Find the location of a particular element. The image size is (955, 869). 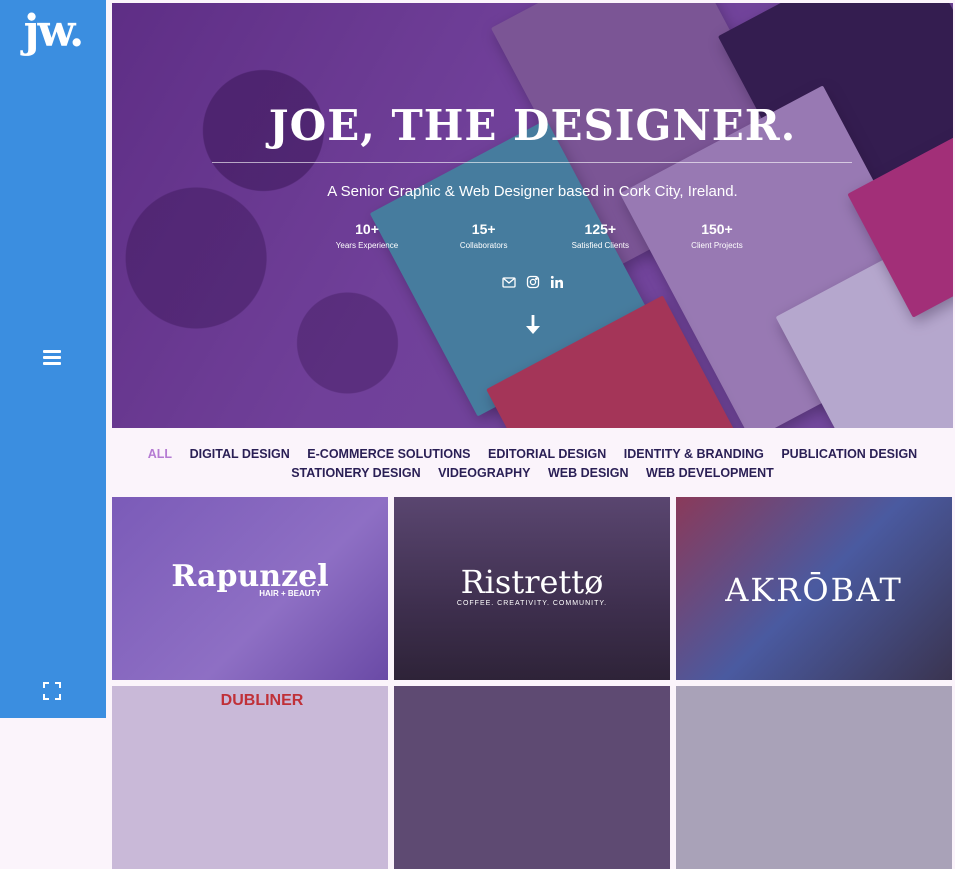

filter-web-development: WEB DEVELOPMENT is located at coordinates (710, 473).